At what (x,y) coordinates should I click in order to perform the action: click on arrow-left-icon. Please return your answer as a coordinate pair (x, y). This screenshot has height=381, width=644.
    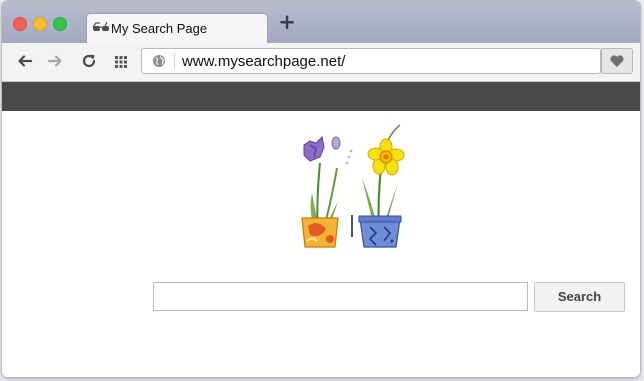
    Looking at the image, I should click on (25, 61).